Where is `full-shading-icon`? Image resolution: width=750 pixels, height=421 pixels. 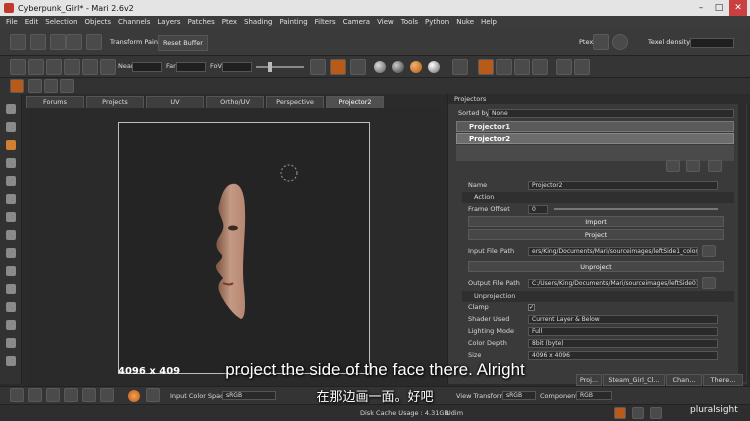 full-shading-icon is located at coordinates (434, 67).